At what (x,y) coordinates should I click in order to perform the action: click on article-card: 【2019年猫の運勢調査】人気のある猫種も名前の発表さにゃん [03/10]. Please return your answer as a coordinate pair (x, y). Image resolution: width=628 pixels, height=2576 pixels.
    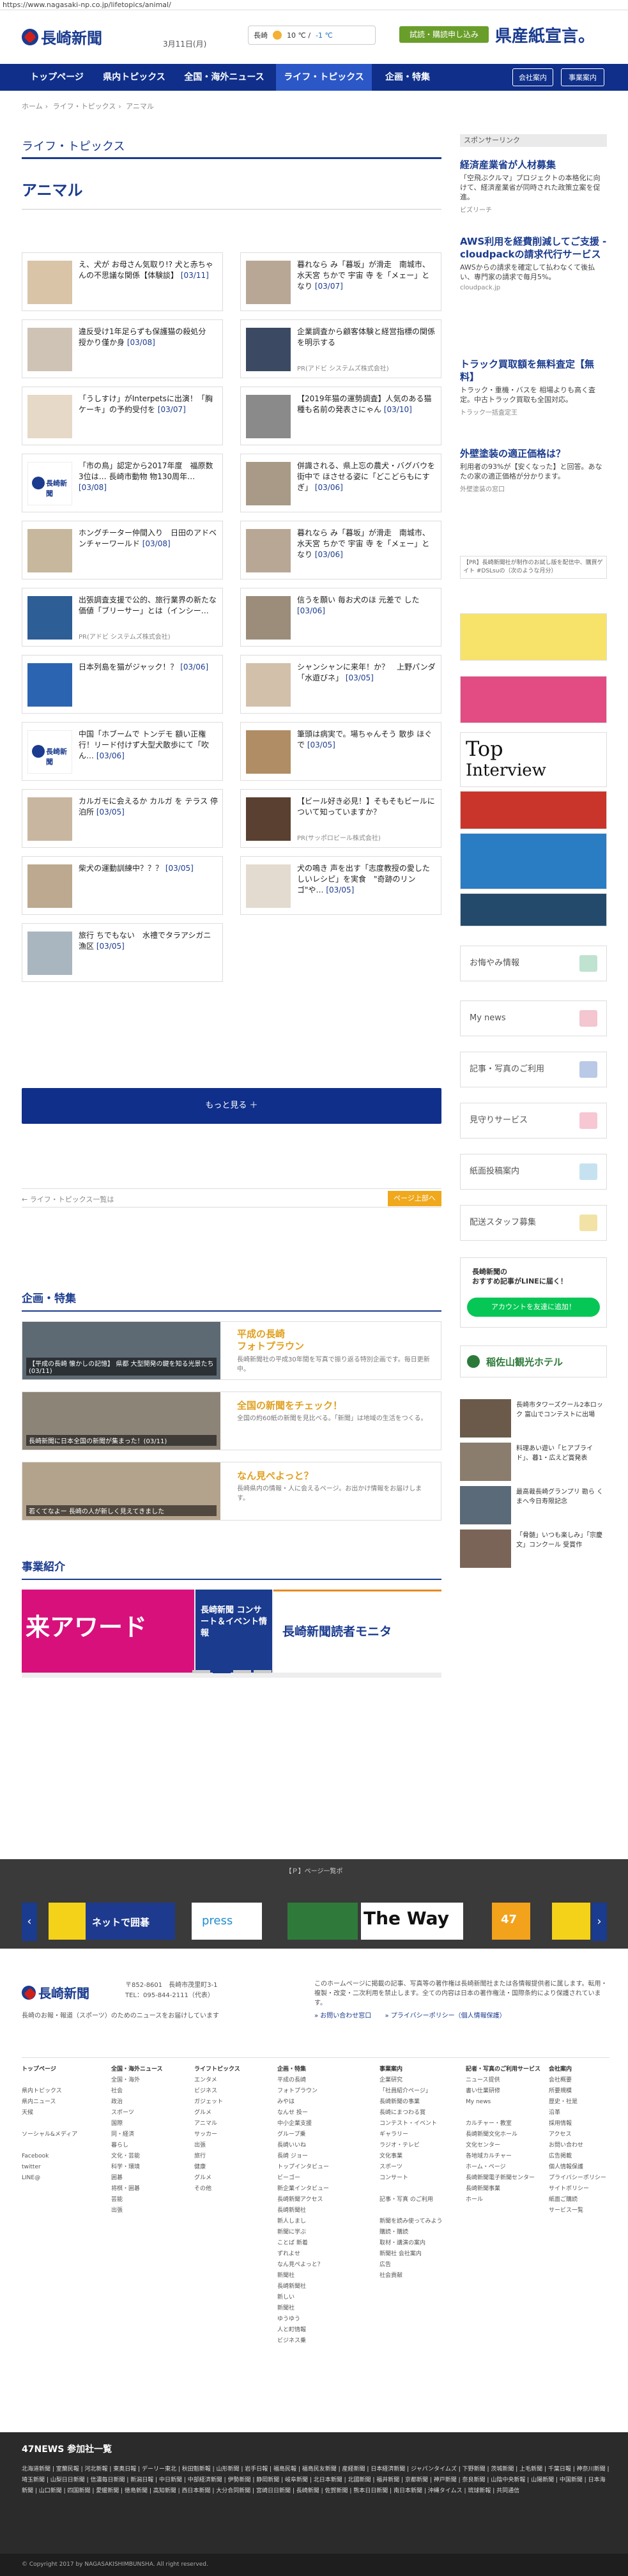
    Looking at the image, I should click on (340, 416).